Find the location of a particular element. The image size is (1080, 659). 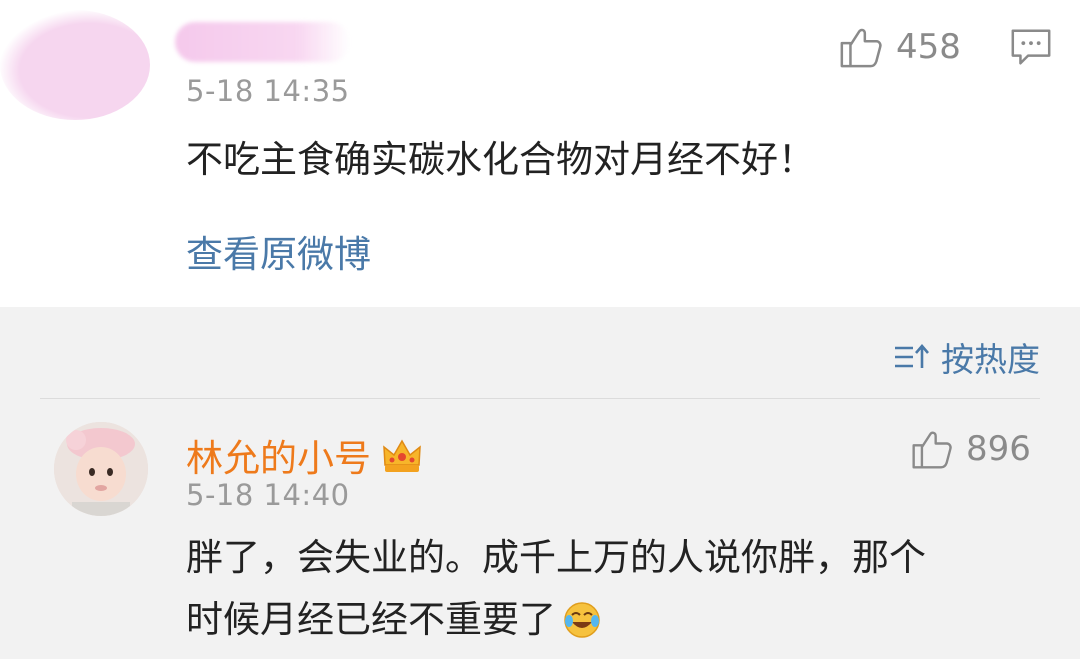

sort-by-hot-button: 按热度 is located at coordinates (966, 357).